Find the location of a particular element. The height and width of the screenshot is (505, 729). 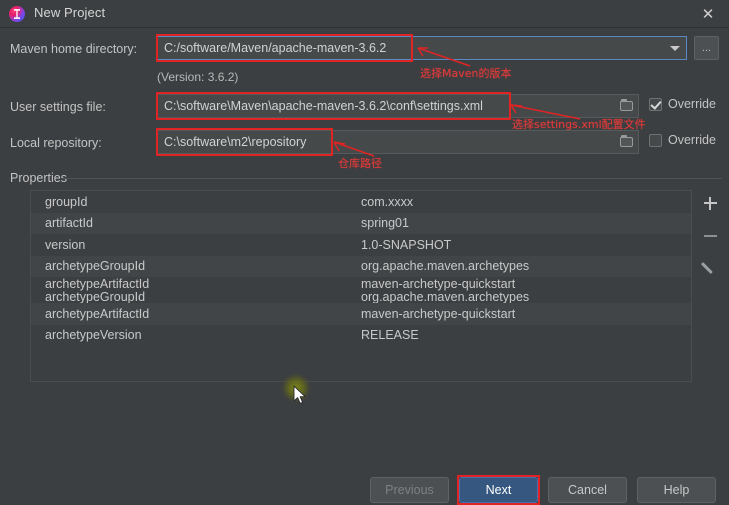

help-button: Help is located at coordinates (676, 490).